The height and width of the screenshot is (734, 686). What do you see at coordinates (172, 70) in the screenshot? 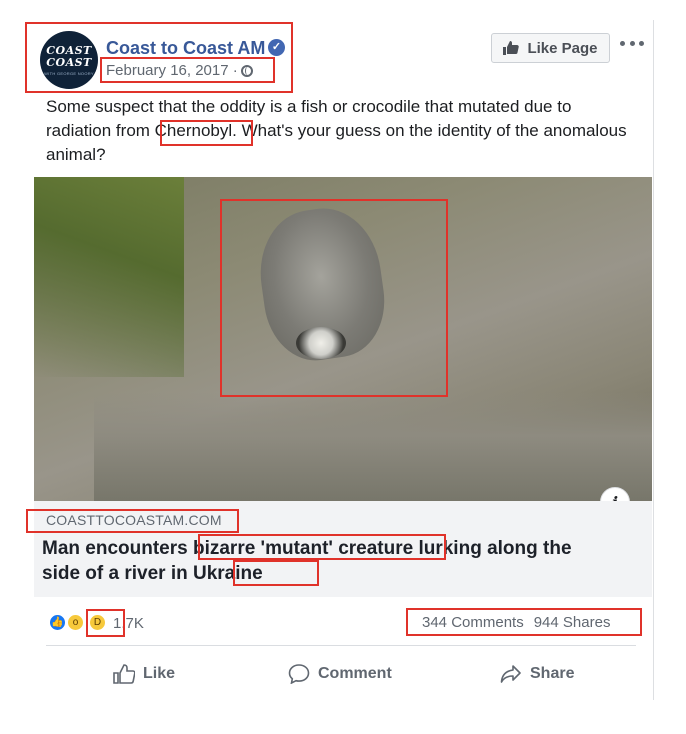
I see `post-date-text: February 16, 2017 ·` at bounding box center [172, 70].